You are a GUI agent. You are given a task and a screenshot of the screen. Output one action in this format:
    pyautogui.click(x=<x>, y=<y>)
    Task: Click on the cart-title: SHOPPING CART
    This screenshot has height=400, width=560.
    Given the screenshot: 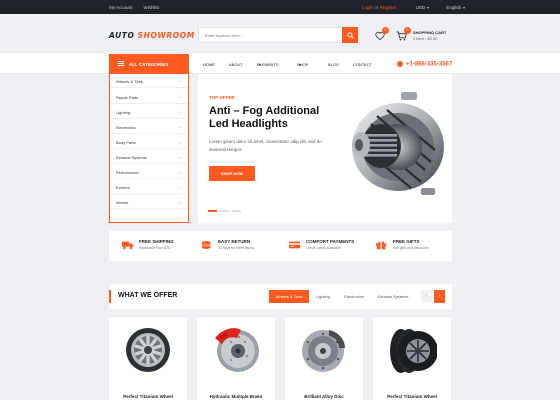 What is the action you would take?
    pyautogui.click(x=430, y=32)
    